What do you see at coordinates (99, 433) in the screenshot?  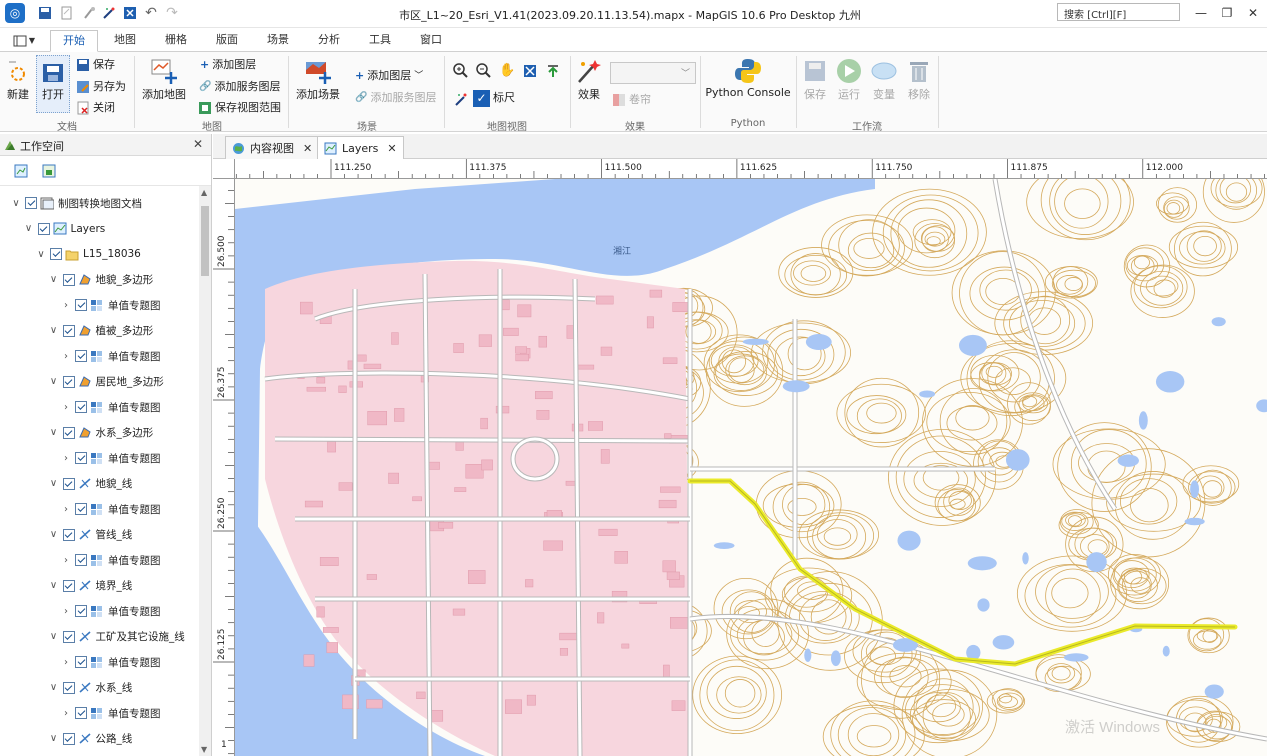 I see `tree-item: ∨ 水系_多边形` at bounding box center [99, 433].